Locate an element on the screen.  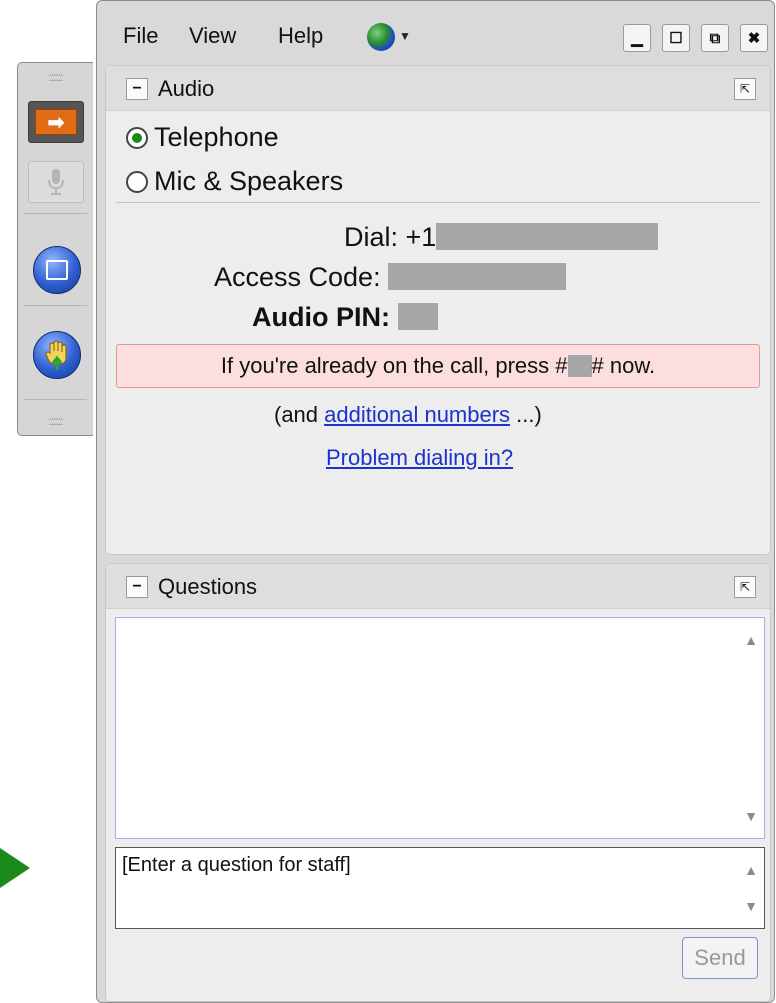
stop-sharing-button is located at coordinates (57, 270).